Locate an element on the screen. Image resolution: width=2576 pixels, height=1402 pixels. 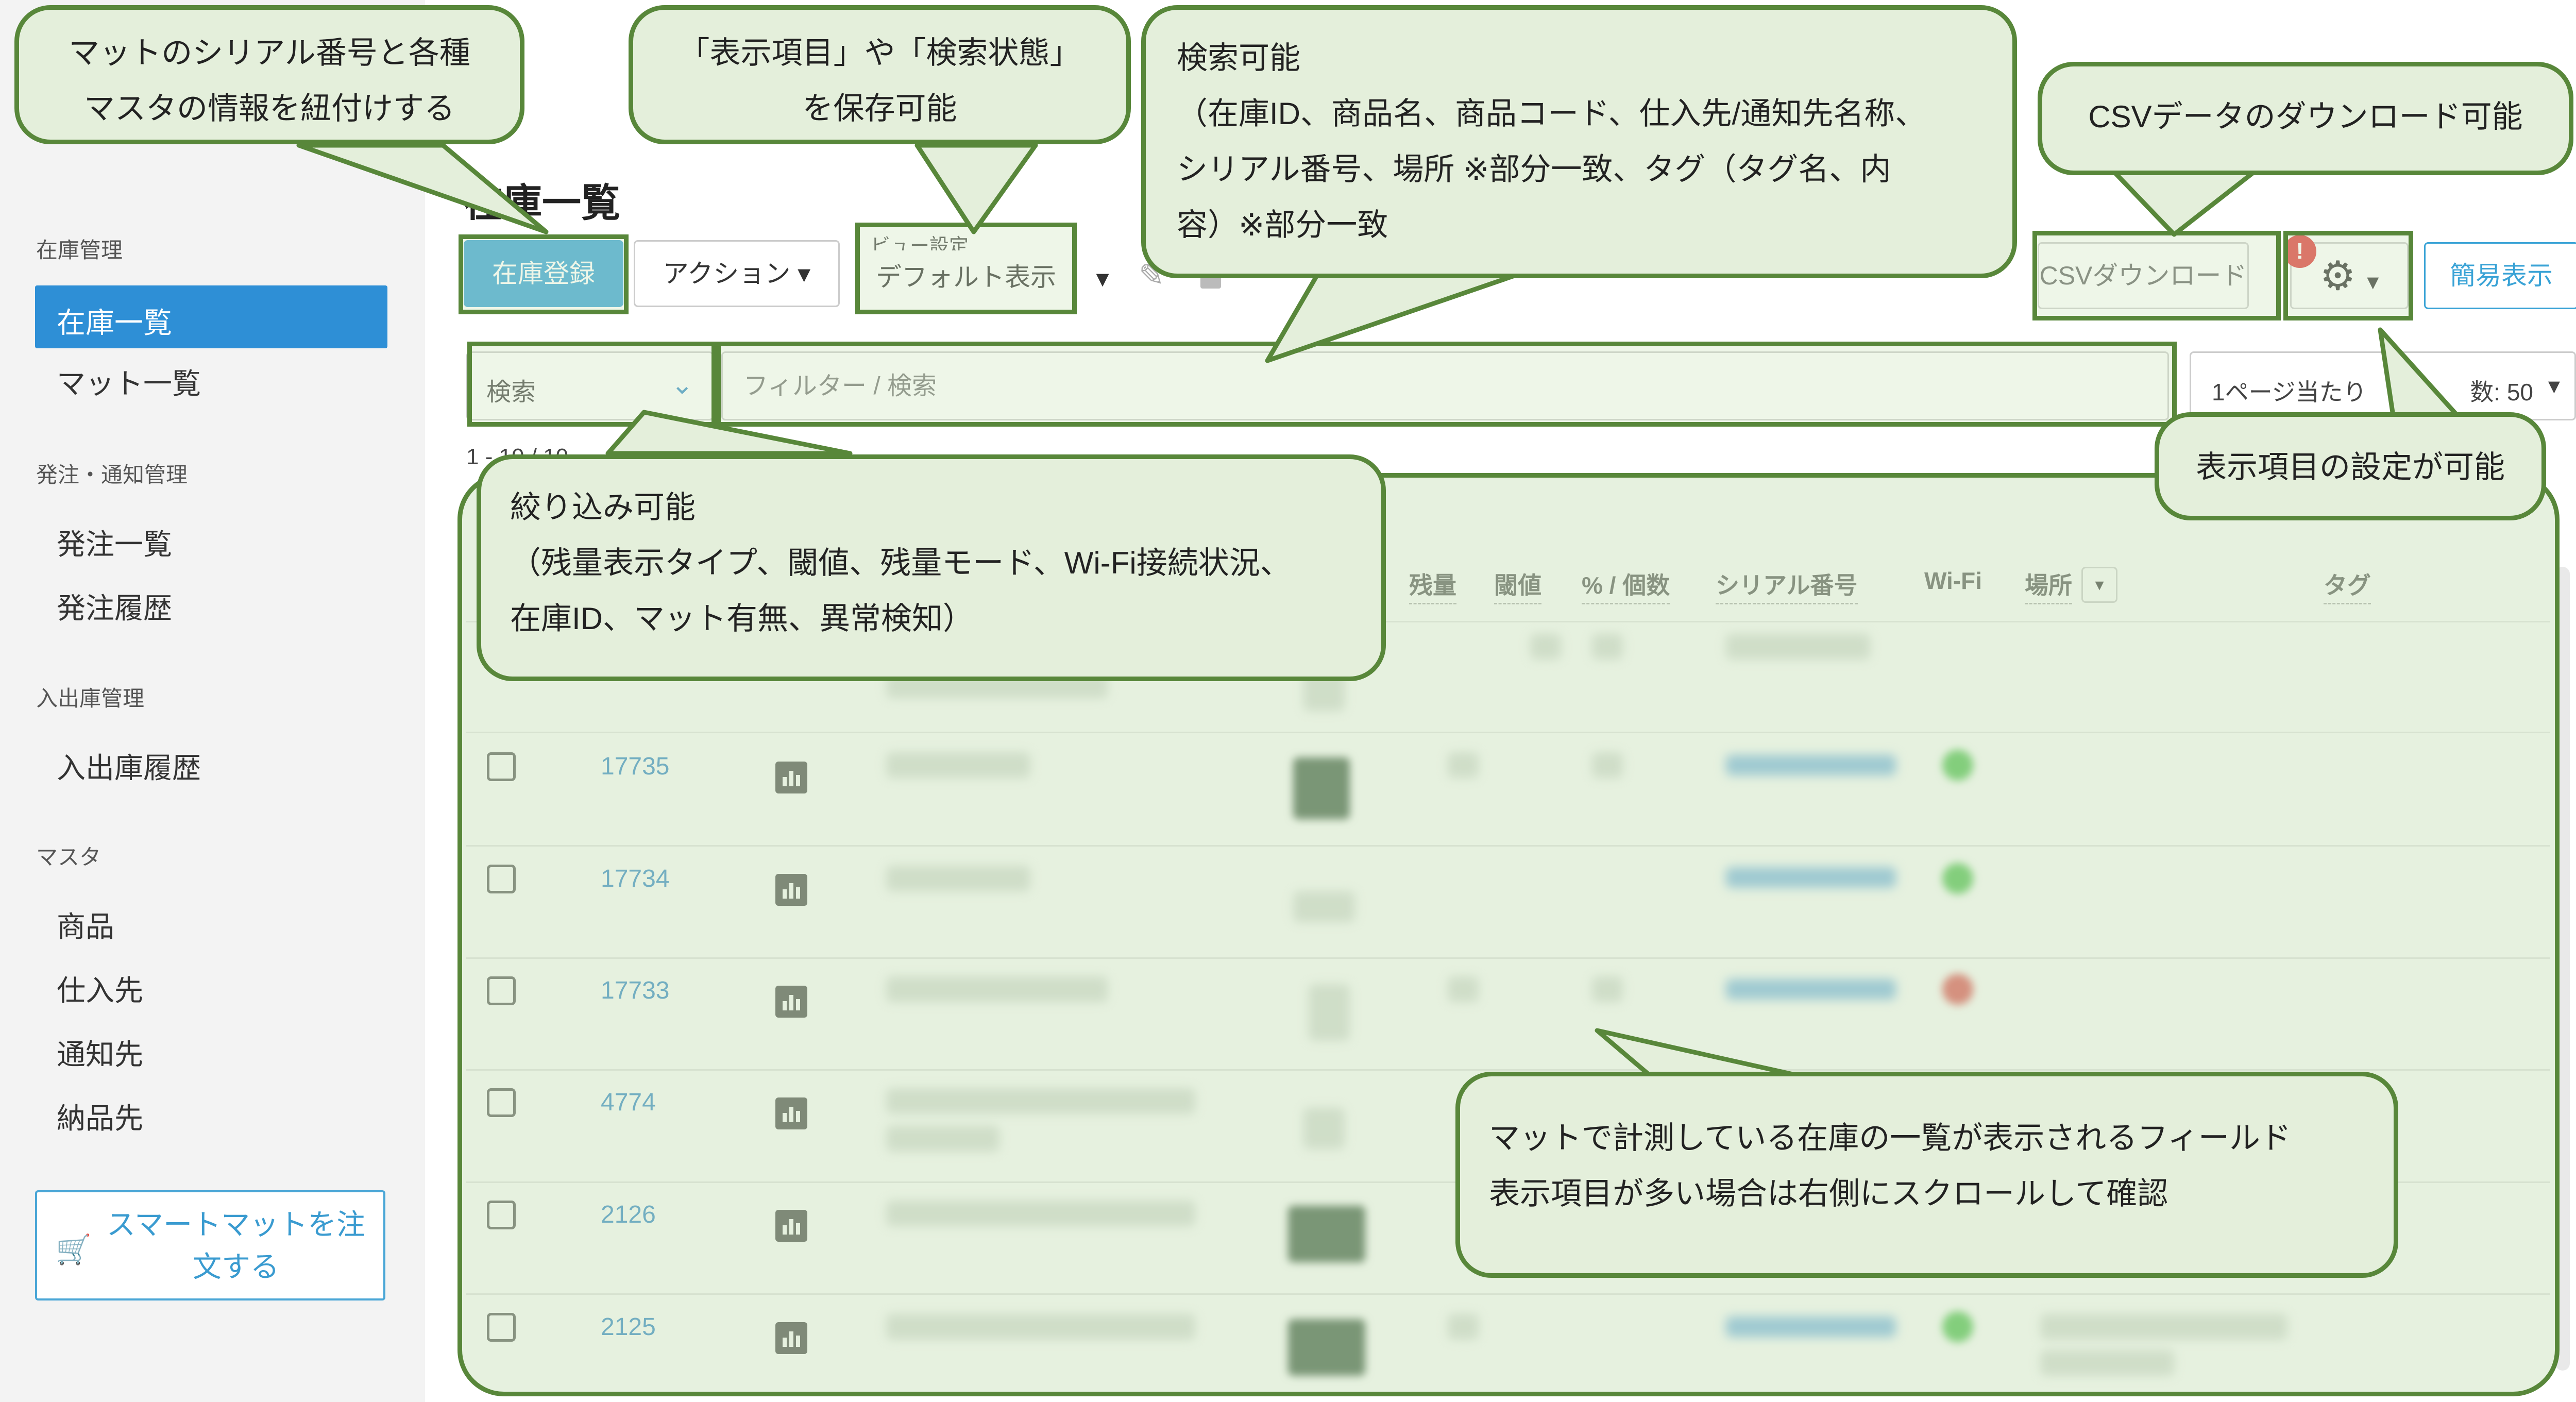
sidebar-item-products: 商品 is located at coordinates (85, 925).